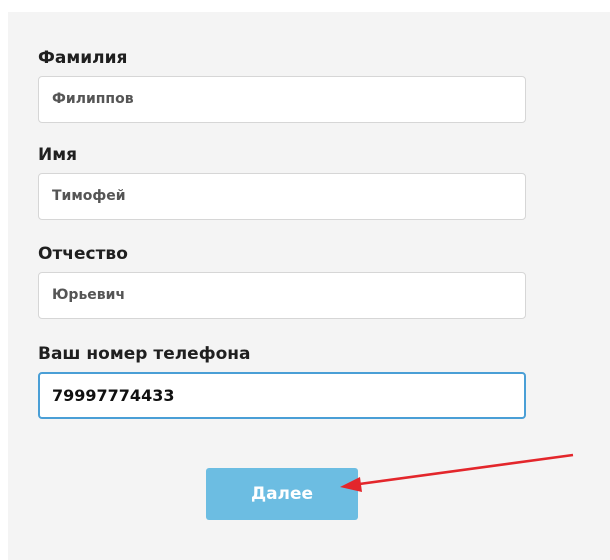  I want to click on last-name-input: Филиппов, so click(282, 99).